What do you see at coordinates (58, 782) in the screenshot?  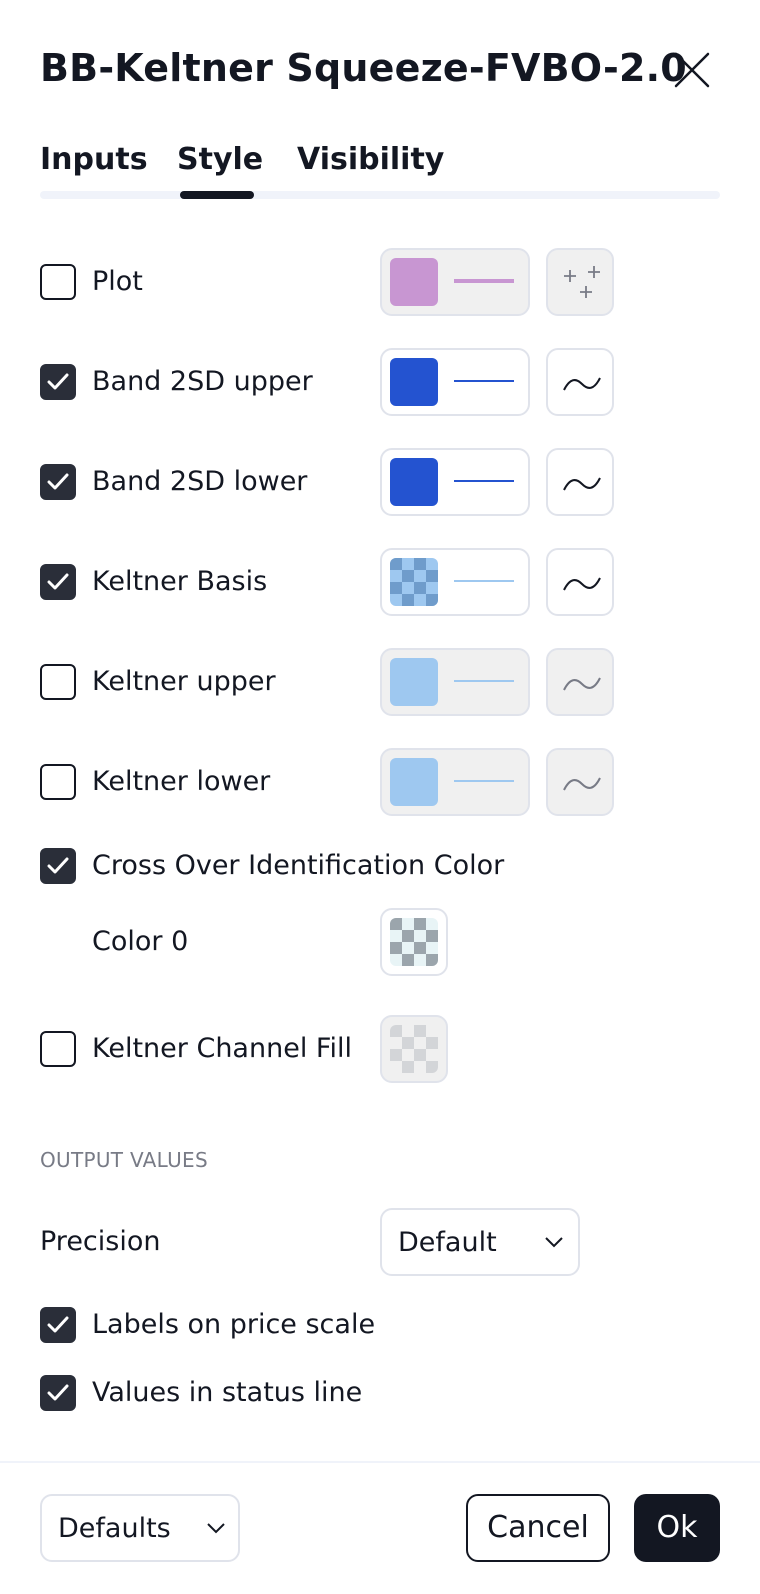 I see `checkbox-keltner-lower` at bounding box center [58, 782].